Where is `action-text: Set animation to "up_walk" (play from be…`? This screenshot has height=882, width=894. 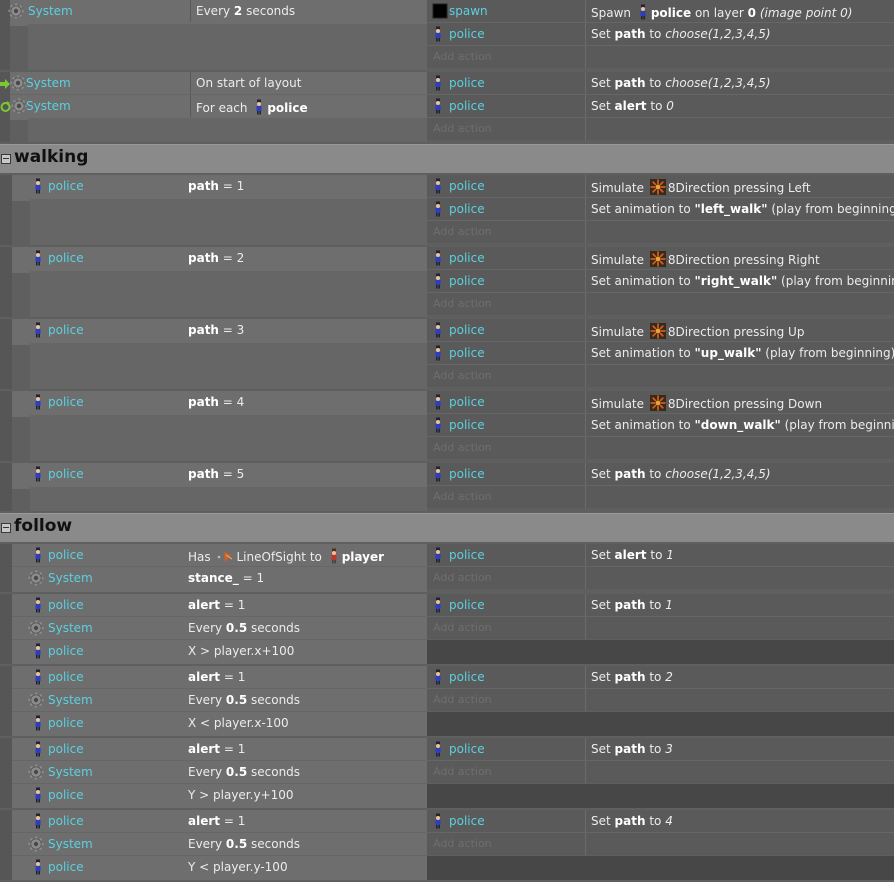
action-text: Set animation to "up_walk" (play from be… is located at coordinates (742, 353).